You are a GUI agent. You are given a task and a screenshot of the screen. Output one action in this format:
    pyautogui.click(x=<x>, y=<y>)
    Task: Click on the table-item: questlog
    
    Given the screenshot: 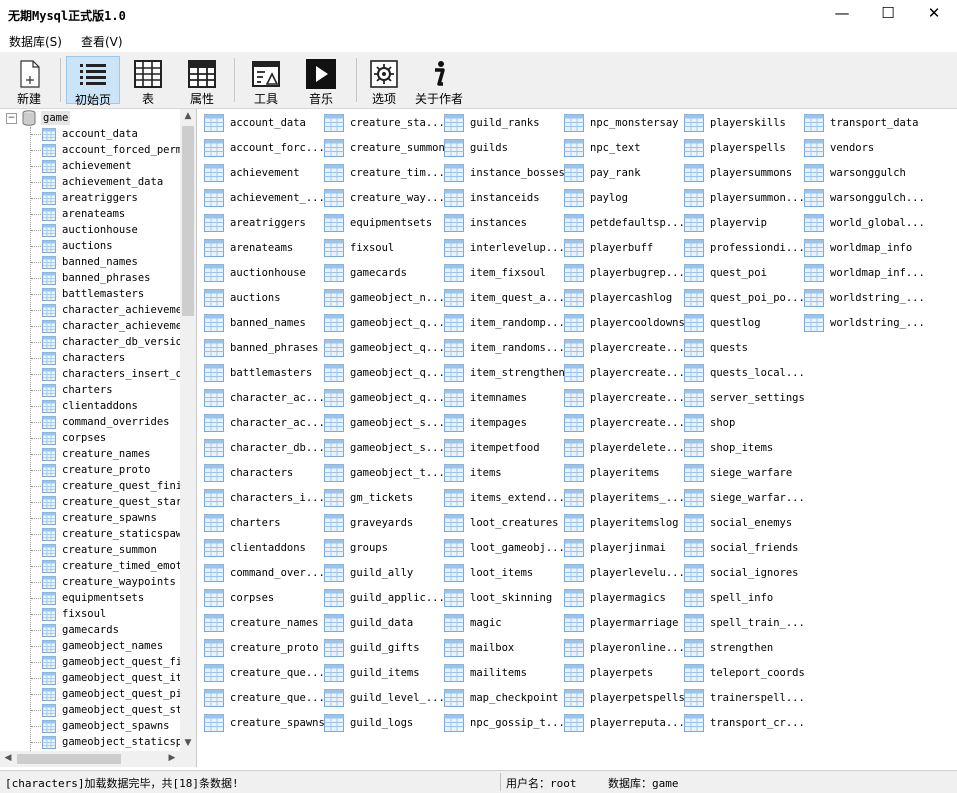 What is the action you would take?
    pyautogui.click(x=740, y=323)
    